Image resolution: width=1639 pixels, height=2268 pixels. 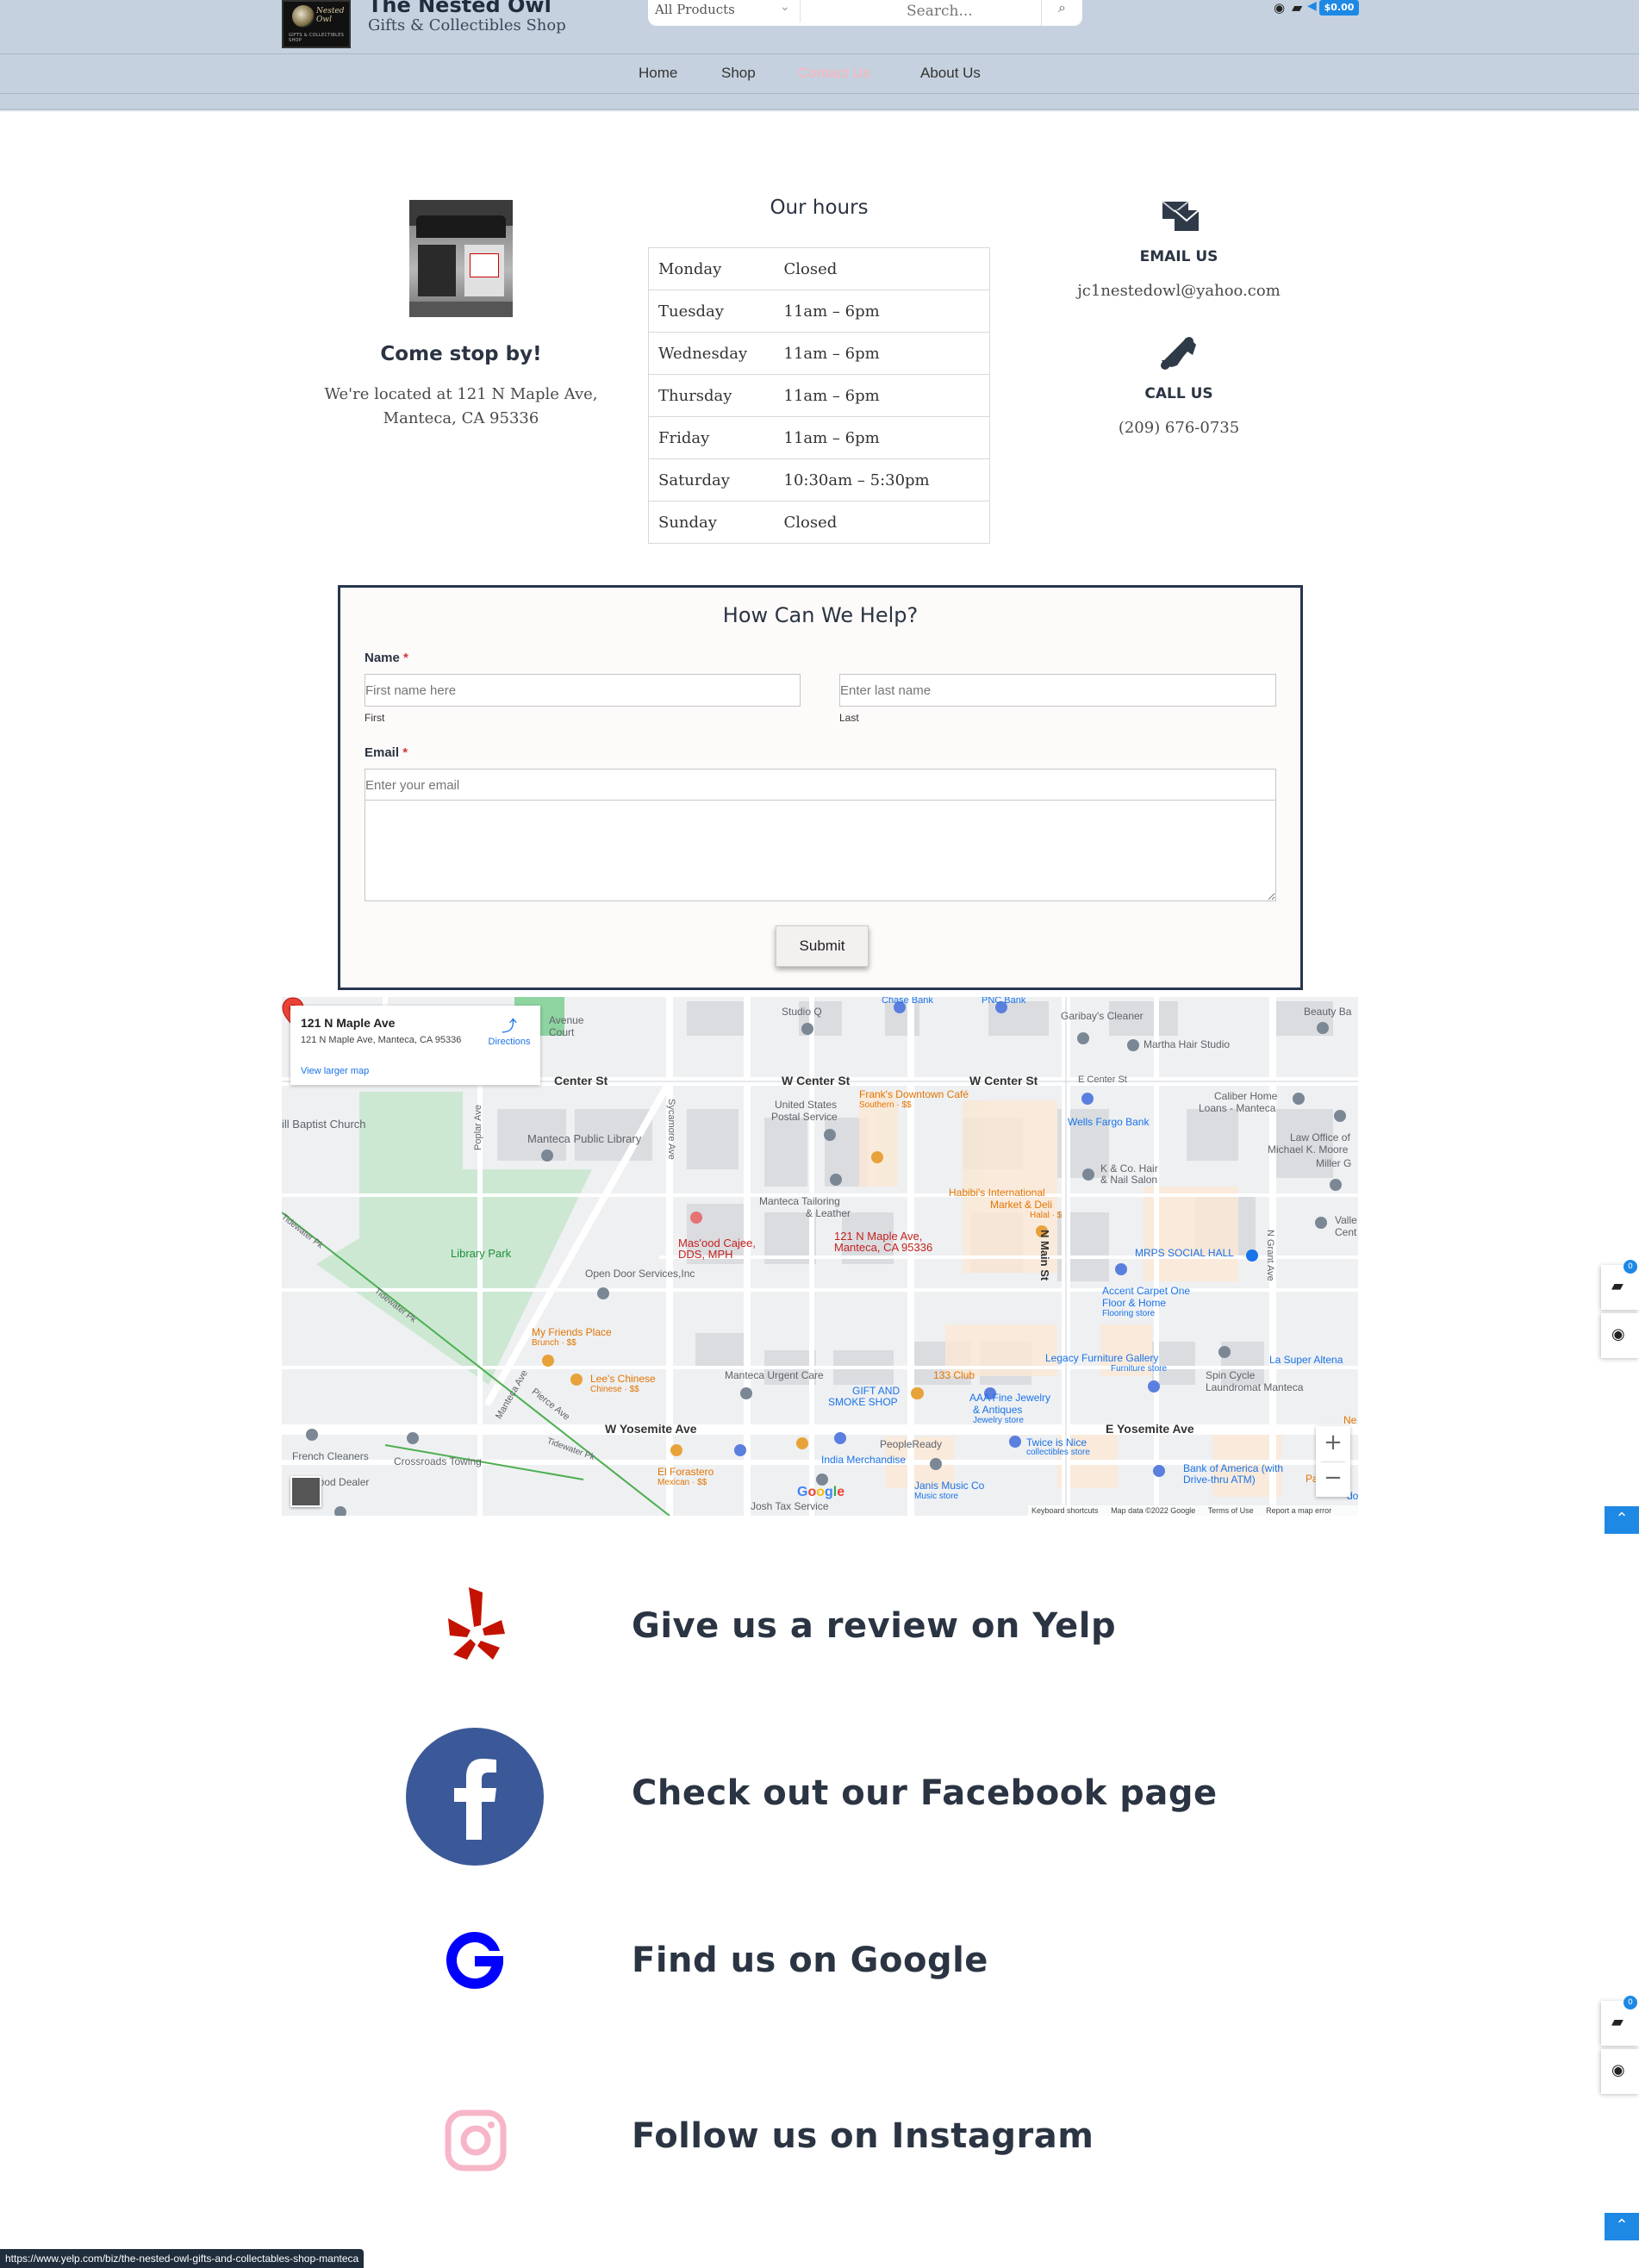 What do you see at coordinates (1279, 8) in the screenshot?
I see `account-icon: ◉` at bounding box center [1279, 8].